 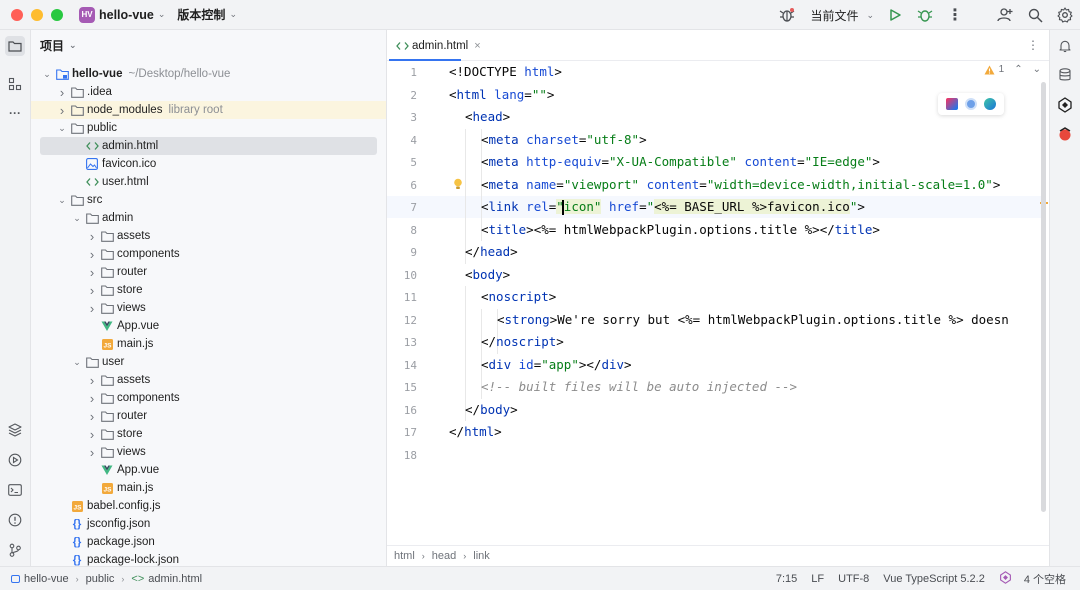 I want to click on breadcrumb-item: head, so click(x=444, y=556).